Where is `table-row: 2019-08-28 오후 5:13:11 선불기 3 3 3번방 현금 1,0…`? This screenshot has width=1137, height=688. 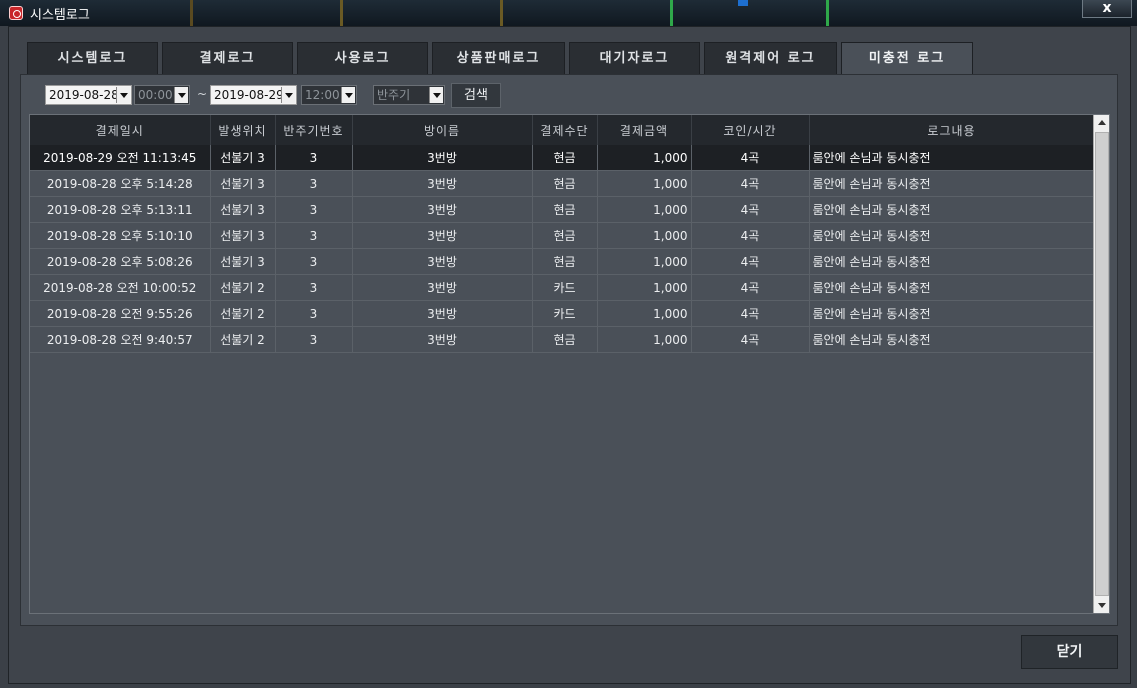
table-row: 2019-08-28 오후 5:13:11 선불기 3 3 3번방 현금 1,0… is located at coordinates (562, 209).